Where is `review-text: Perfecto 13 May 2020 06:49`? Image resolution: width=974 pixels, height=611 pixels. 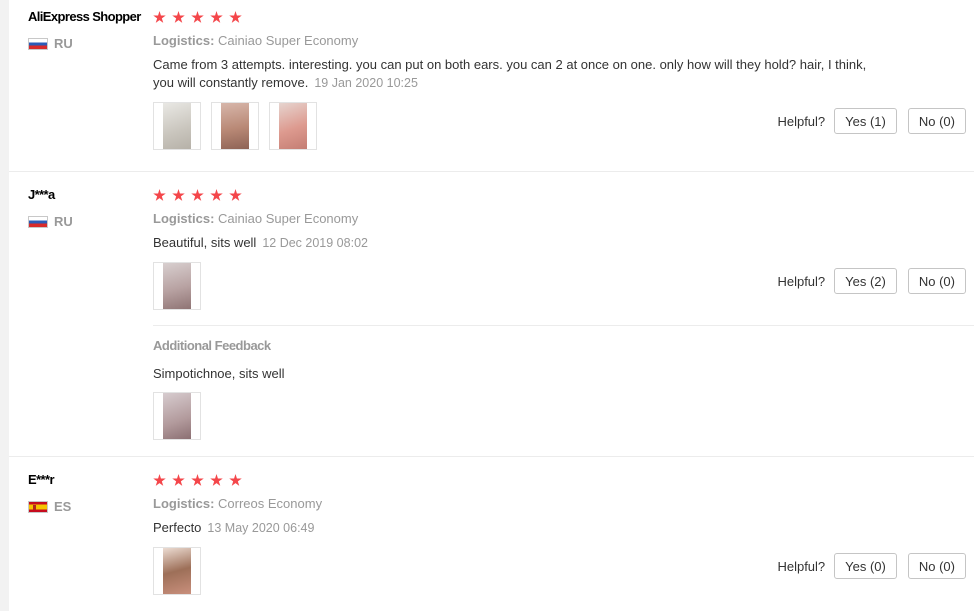 review-text: Perfecto 13 May 2020 06:49 is located at coordinates (518, 528).